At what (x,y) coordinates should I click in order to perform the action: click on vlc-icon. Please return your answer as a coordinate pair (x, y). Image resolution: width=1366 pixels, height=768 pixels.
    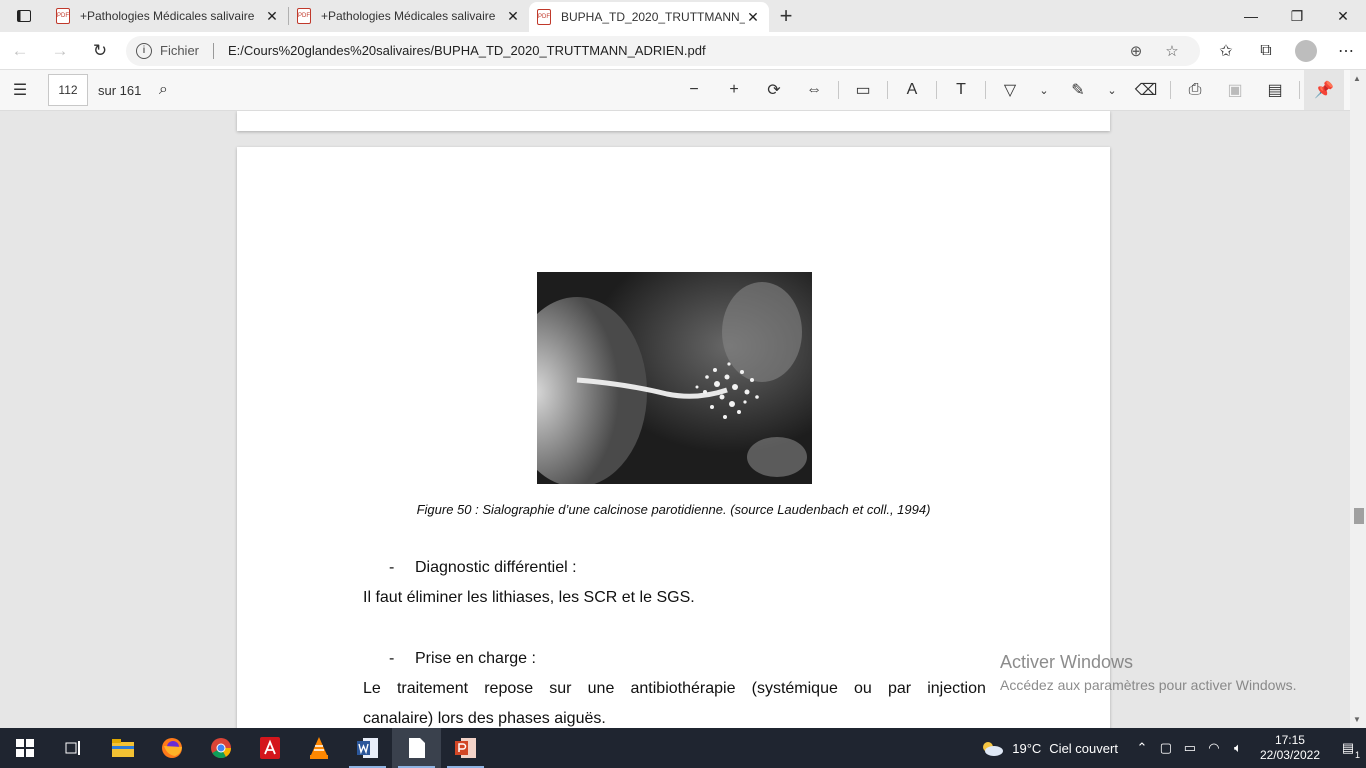
    Looking at the image, I should click on (318, 748).